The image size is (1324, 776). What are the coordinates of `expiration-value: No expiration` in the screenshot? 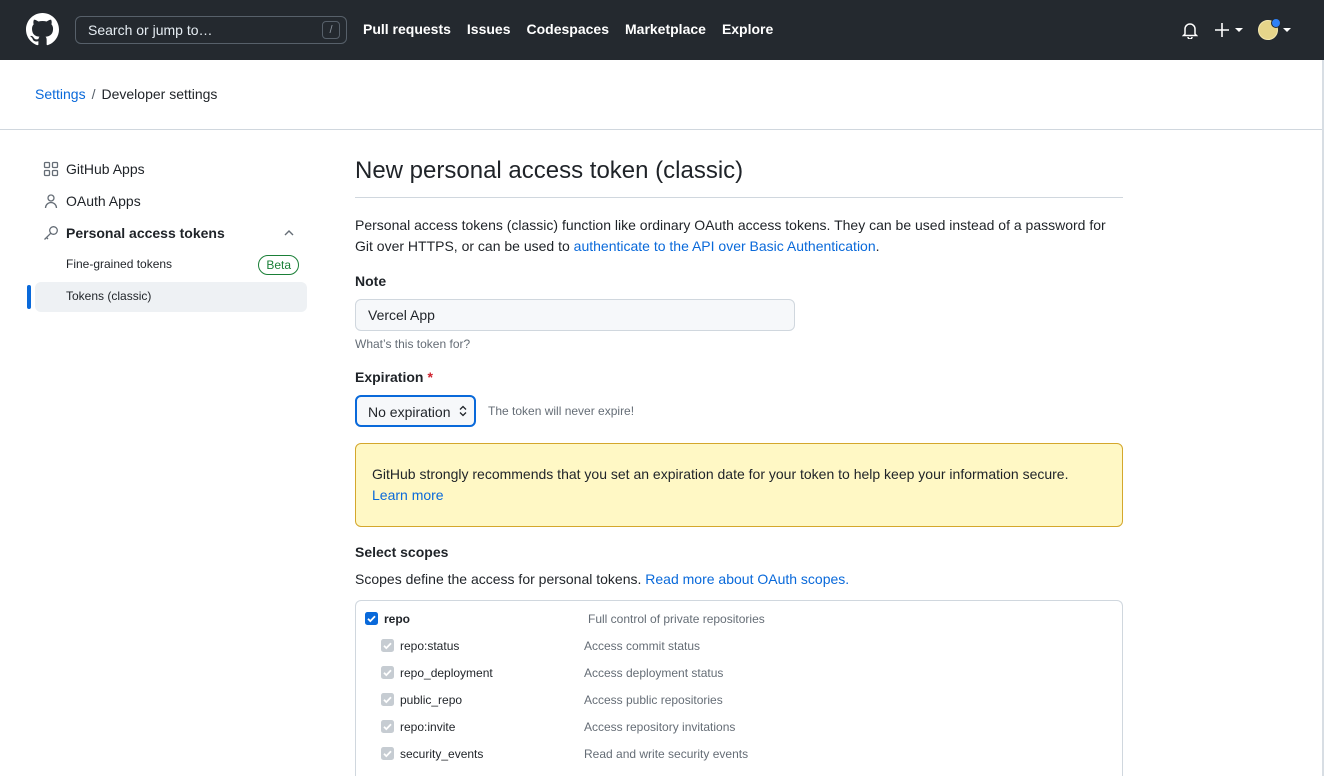 It's located at (409, 412).